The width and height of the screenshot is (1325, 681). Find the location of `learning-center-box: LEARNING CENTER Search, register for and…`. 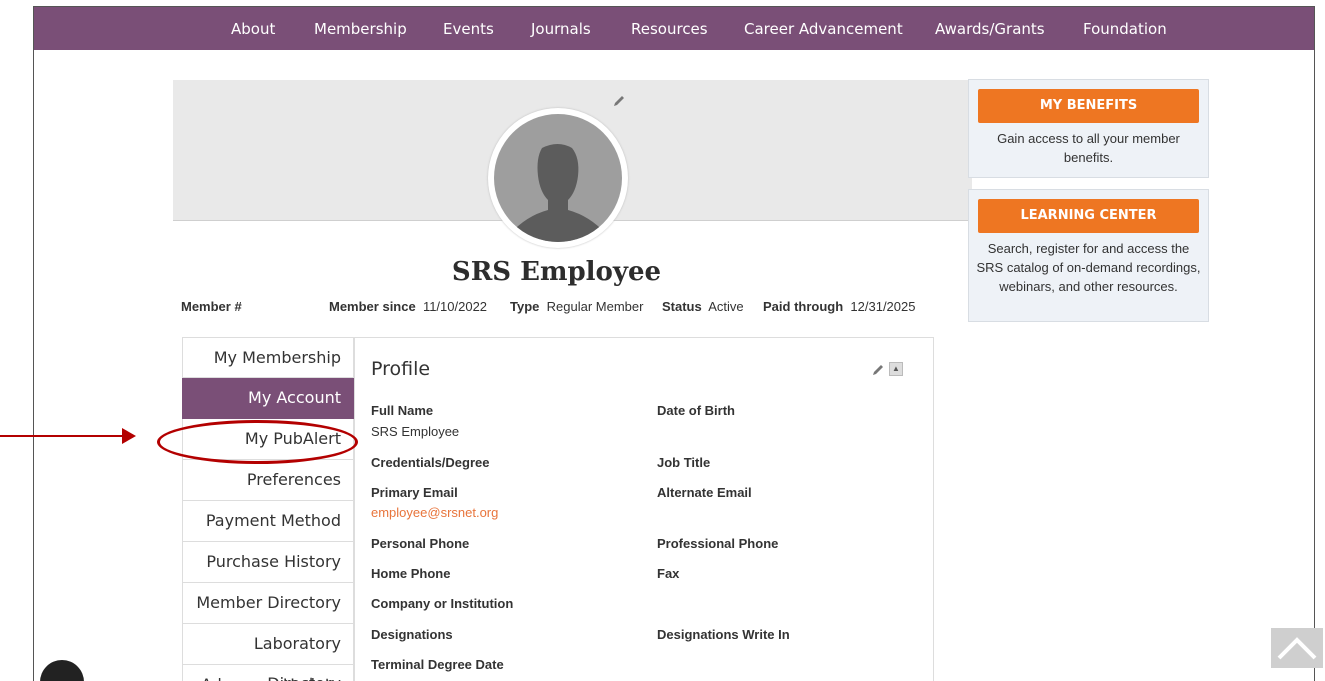

learning-center-box: LEARNING CENTER Search, register for and… is located at coordinates (1088, 255).